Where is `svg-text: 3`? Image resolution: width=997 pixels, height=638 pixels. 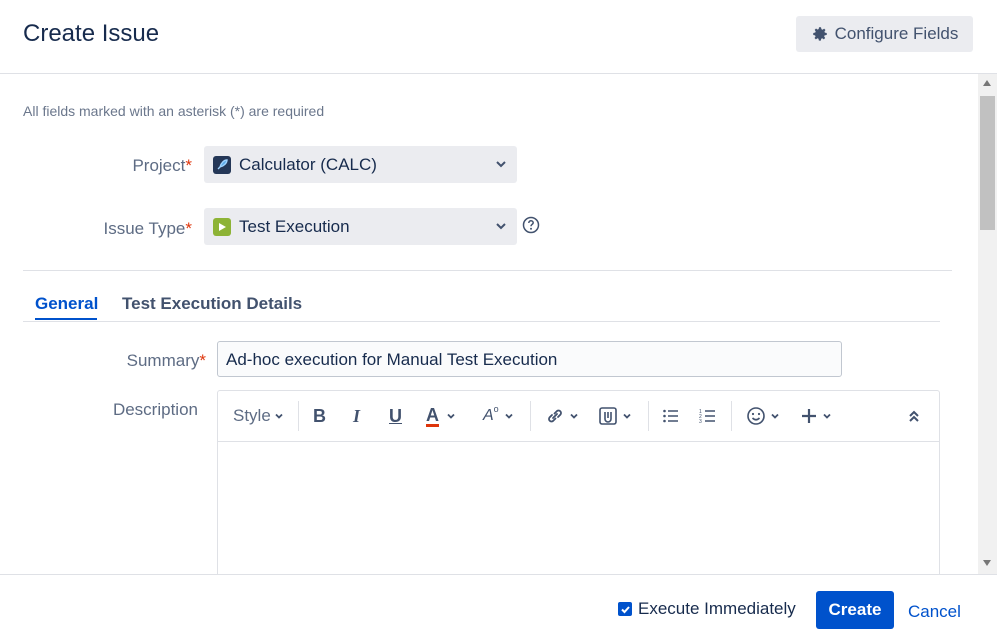 svg-text: 3 is located at coordinates (700, 421).